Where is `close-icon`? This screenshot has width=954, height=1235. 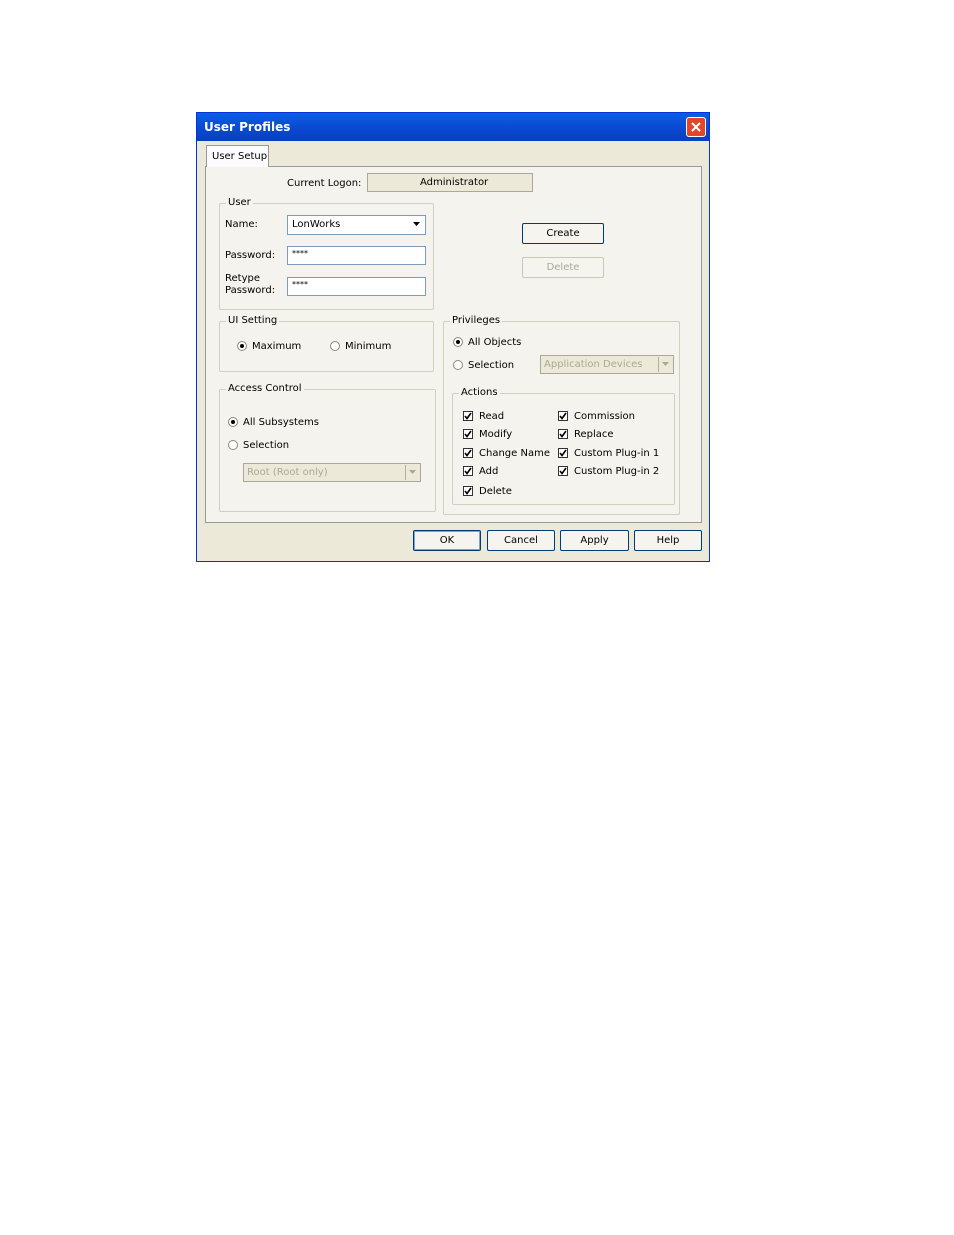 close-icon is located at coordinates (696, 127).